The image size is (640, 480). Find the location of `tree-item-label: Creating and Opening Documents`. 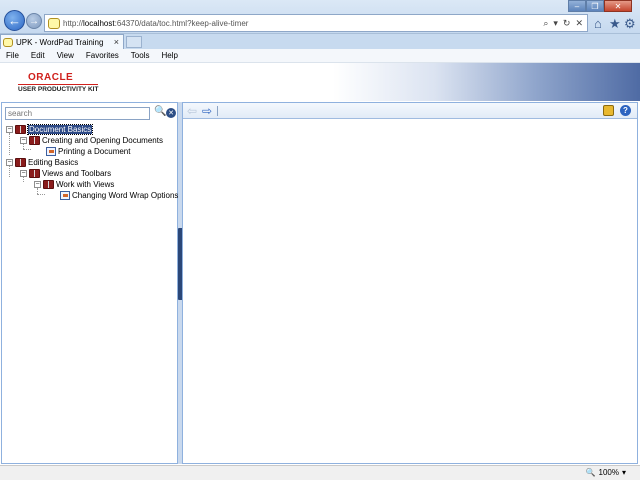

tree-item-label: Creating and Opening Documents is located at coordinates (102, 140).